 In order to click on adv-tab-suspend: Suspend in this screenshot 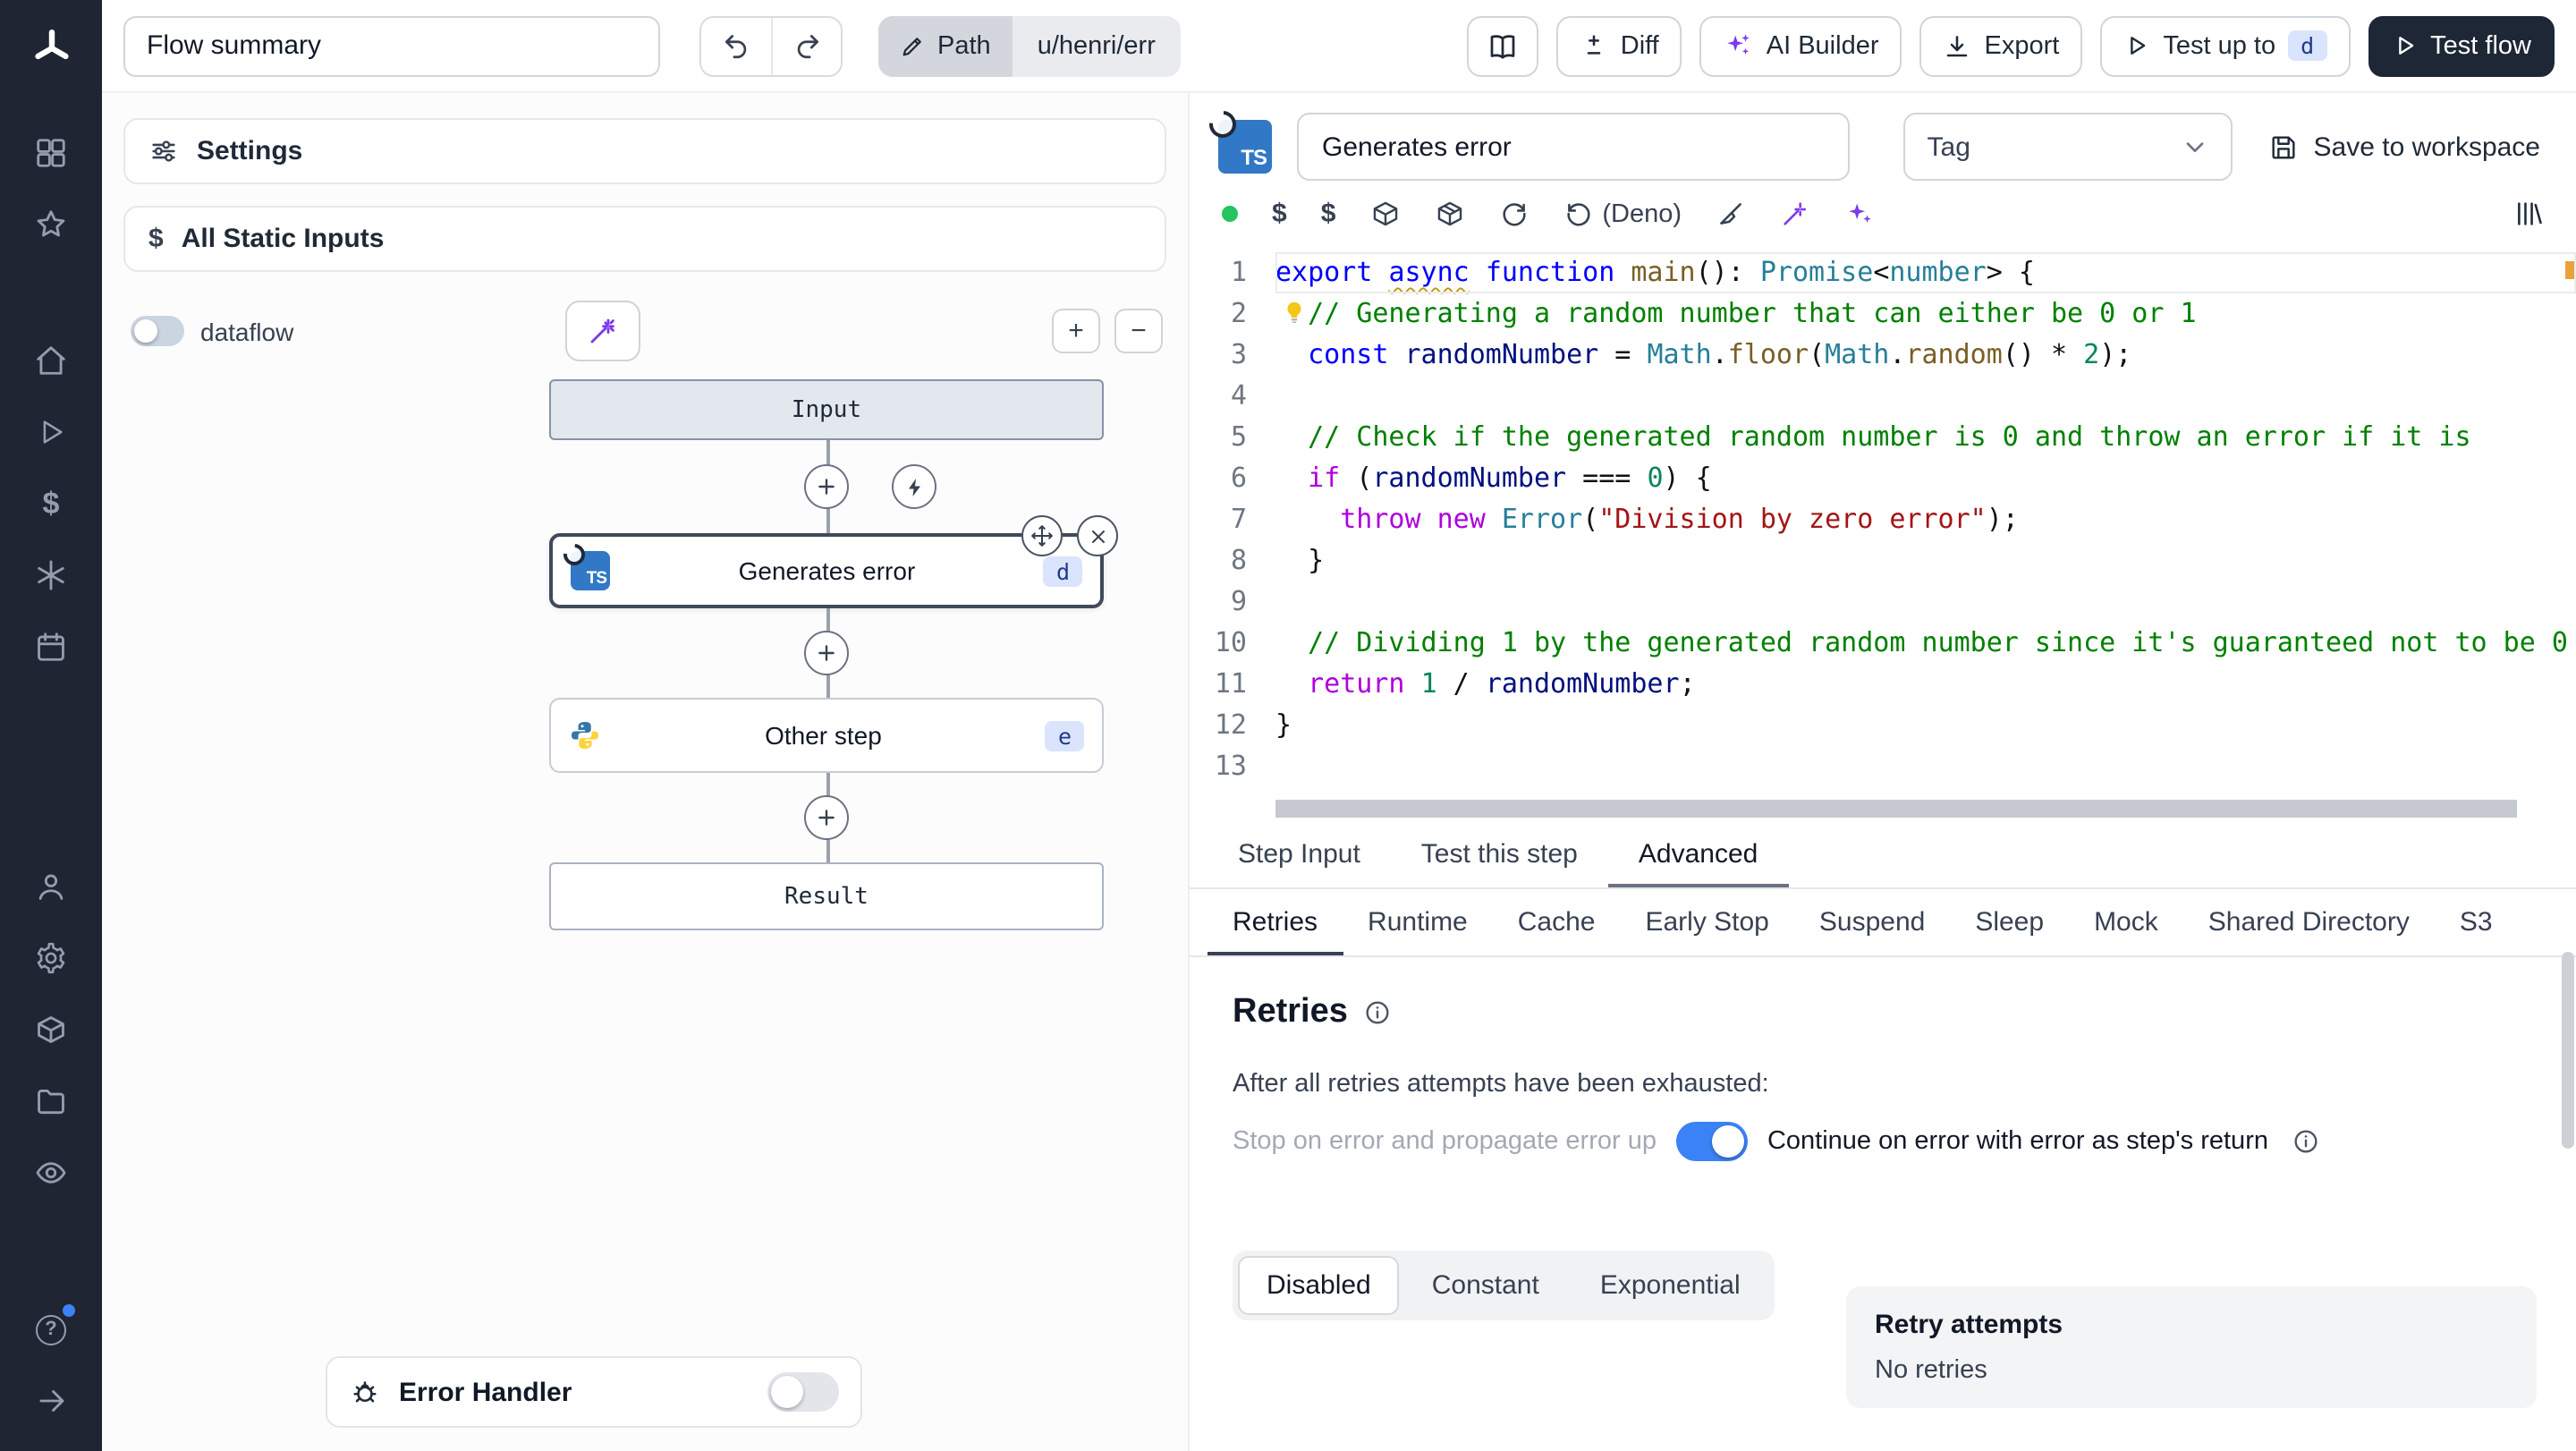, I will do `click(1872, 922)`.